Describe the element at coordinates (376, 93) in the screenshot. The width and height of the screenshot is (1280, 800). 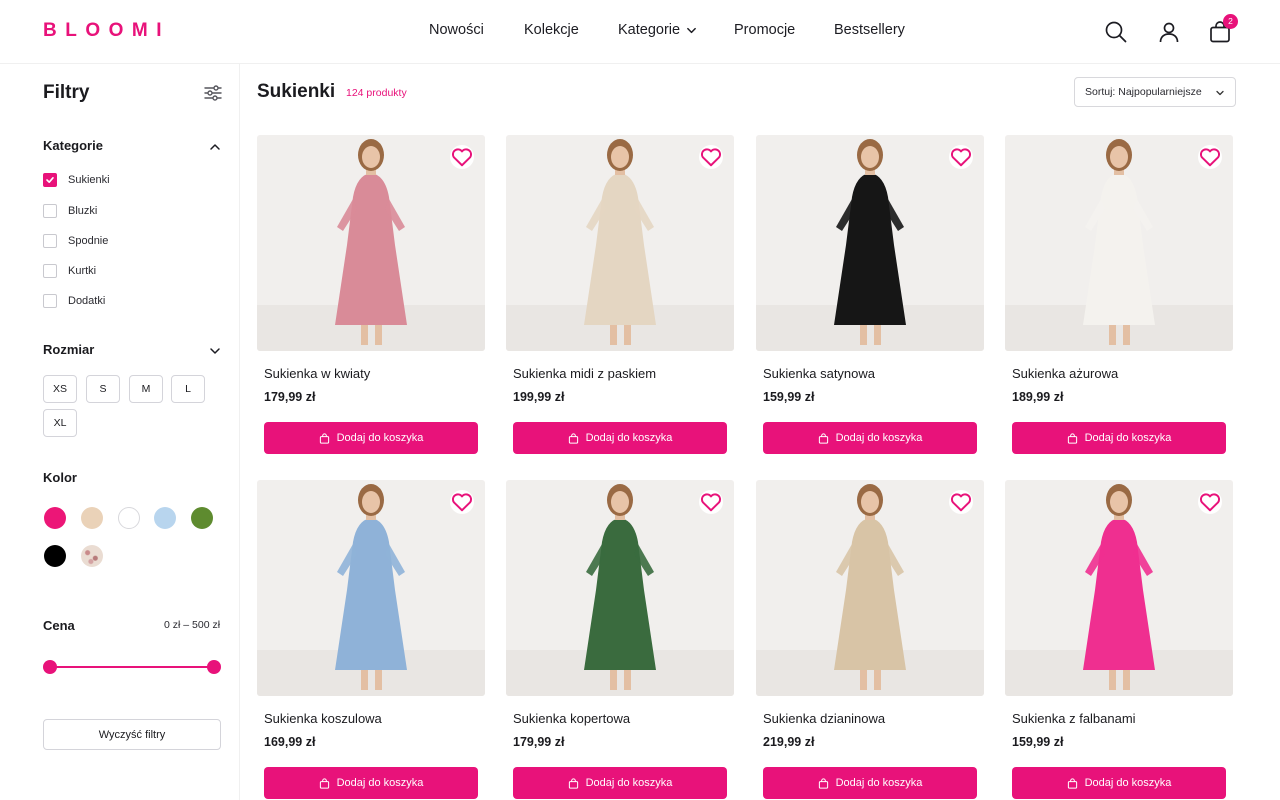
I see `product-count: 124 produkty` at that location.